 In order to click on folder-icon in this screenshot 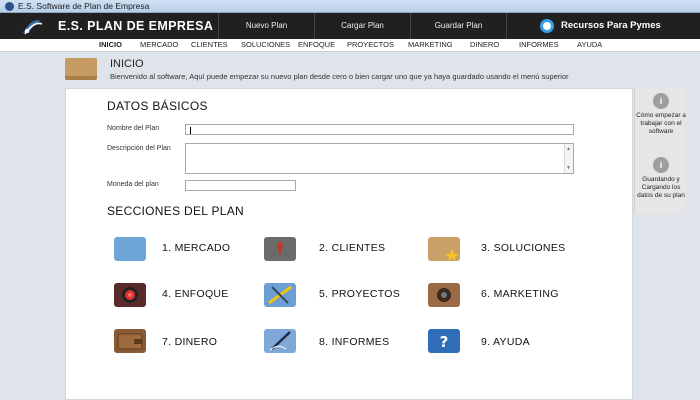, I will do `click(81, 69)`.